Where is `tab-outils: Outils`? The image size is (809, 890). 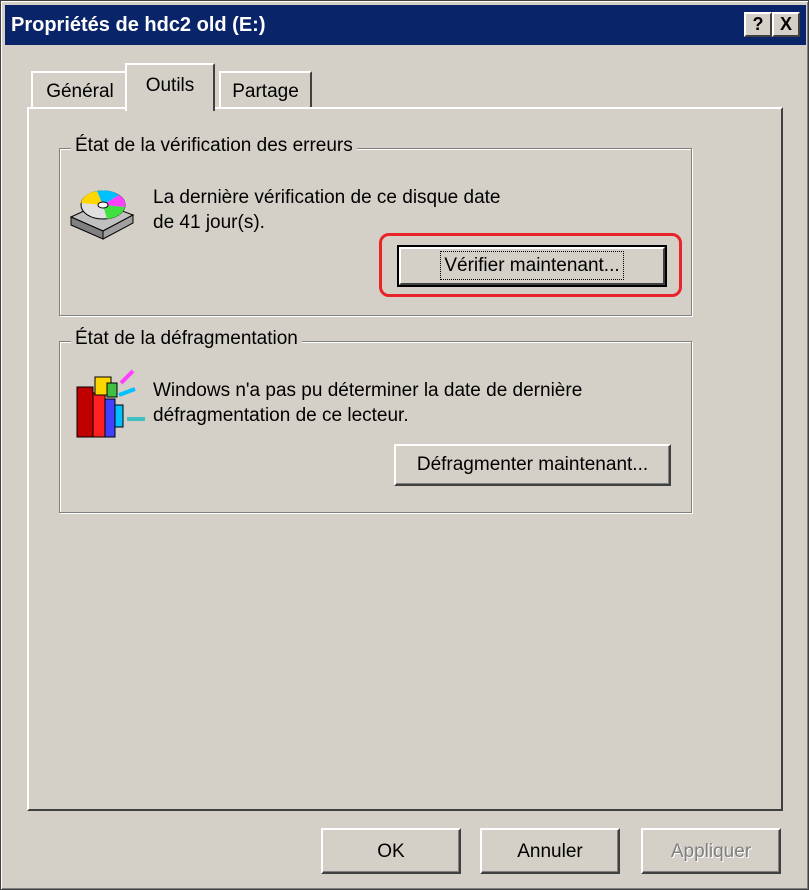 tab-outils: Outils is located at coordinates (170, 87).